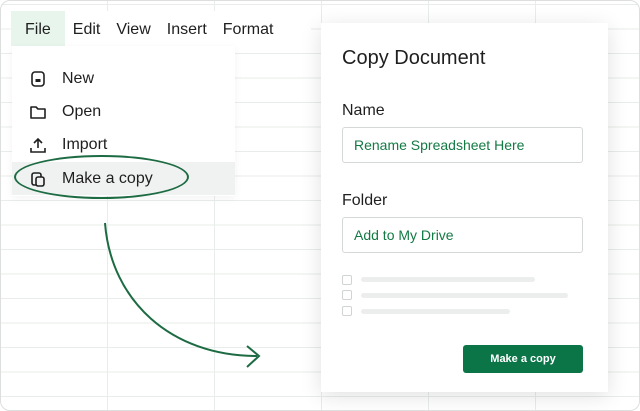 The image size is (640, 411). I want to click on folder-label: Folder, so click(365, 200).